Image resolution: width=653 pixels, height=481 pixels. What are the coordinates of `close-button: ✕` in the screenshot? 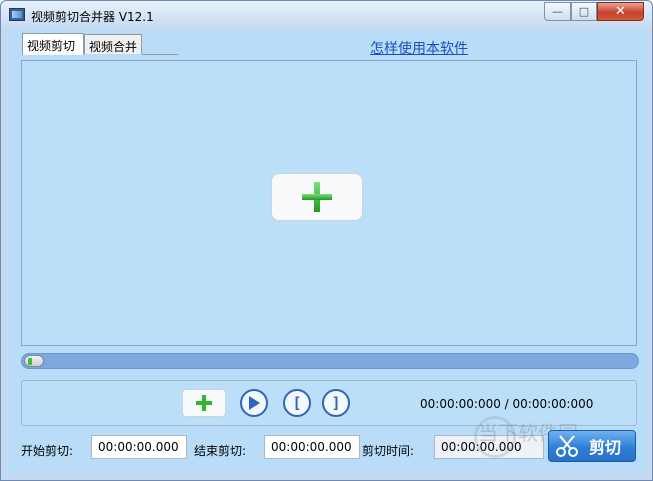 It's located at (620, 11).